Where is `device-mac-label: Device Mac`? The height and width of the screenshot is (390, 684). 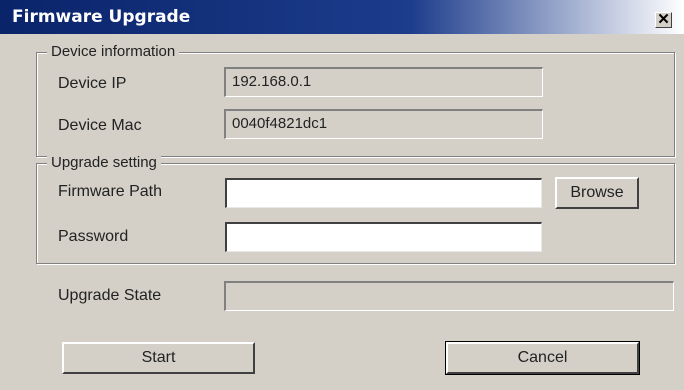 device-mac-label: Device Mac is located at coordinates (100, 125).